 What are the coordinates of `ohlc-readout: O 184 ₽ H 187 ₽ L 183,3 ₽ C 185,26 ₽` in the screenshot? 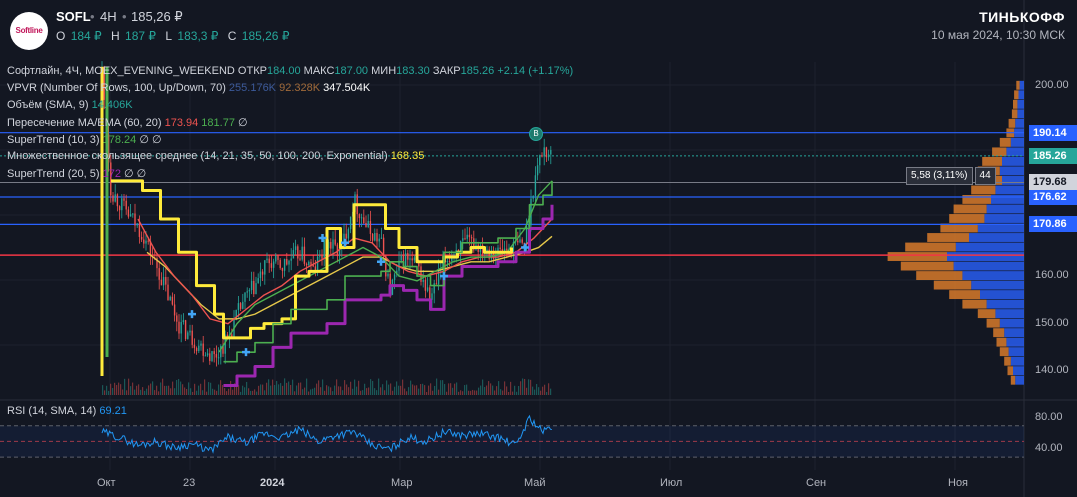 It's located at (173, 36).